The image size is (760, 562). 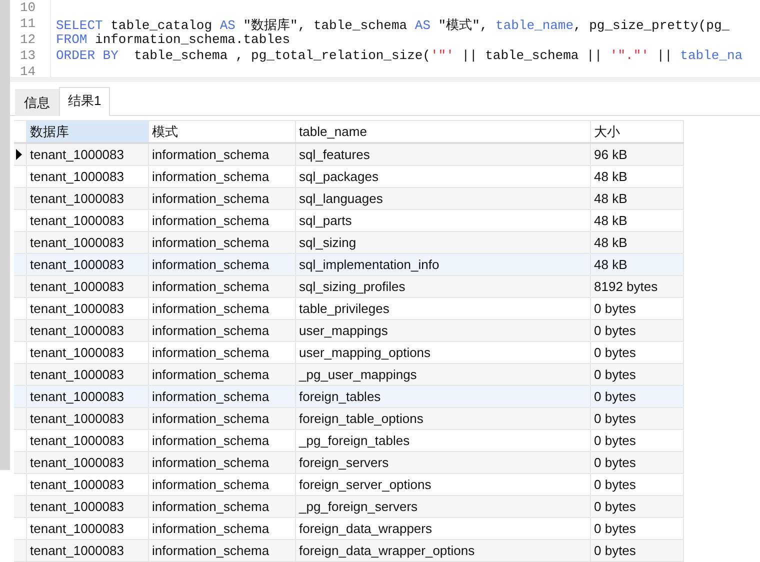 I want to click on table-cell: sql_features, so click(x=443, y=154).